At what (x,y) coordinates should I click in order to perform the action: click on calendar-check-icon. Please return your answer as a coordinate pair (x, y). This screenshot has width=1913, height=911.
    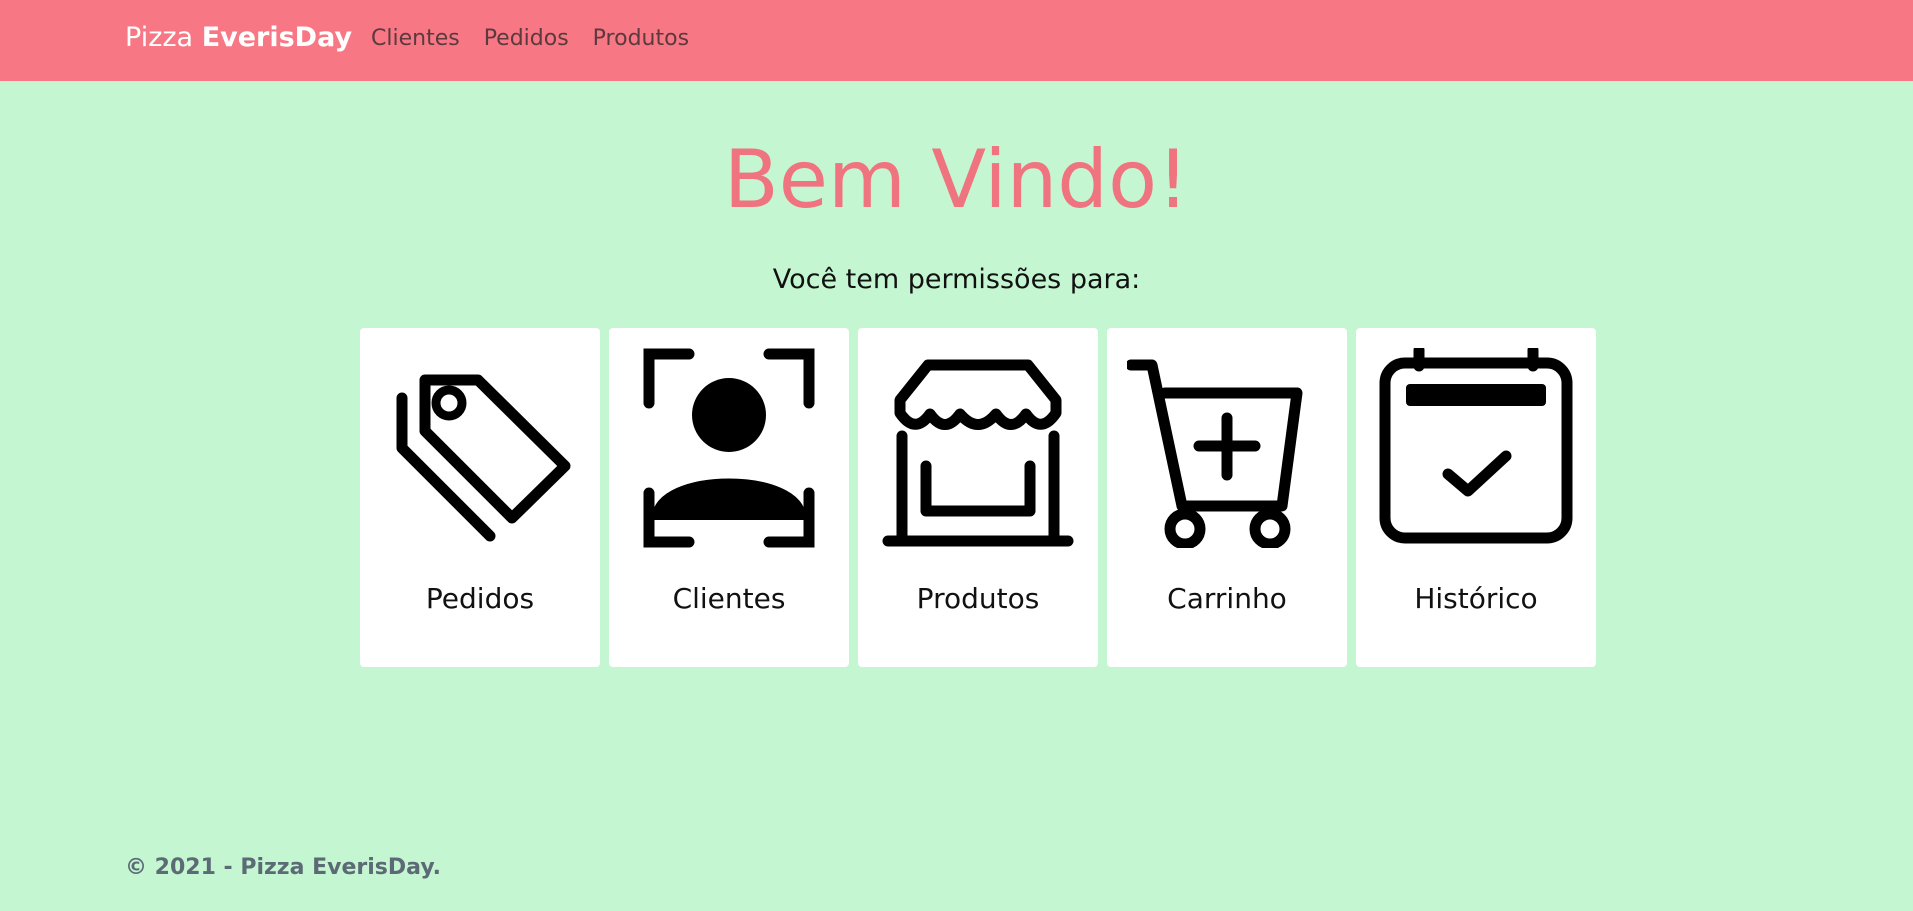
    Looking at the image, I should click on (1476, 448).